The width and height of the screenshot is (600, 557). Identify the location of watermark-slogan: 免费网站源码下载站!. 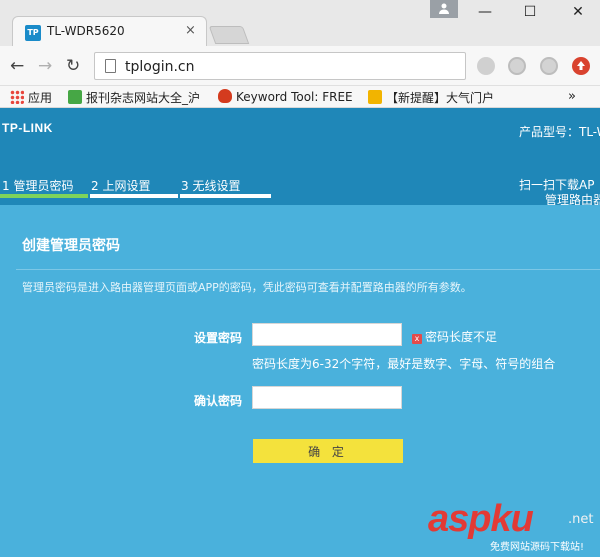
(537, 547).